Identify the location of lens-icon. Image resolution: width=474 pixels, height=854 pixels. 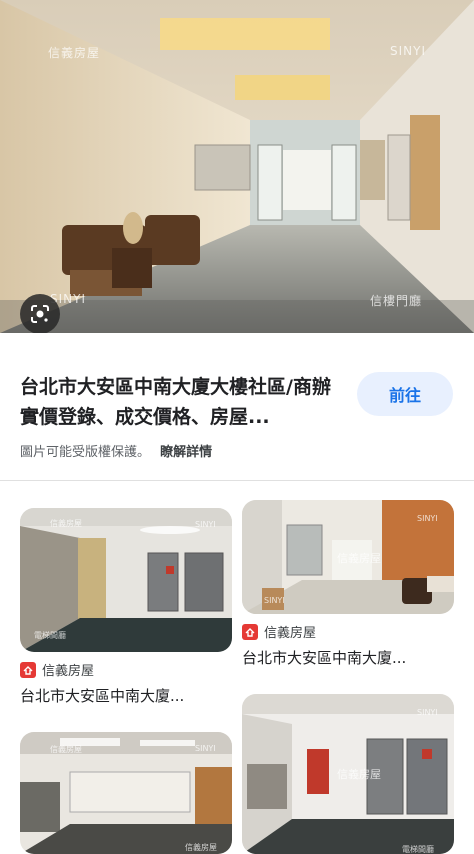
(40, 314).